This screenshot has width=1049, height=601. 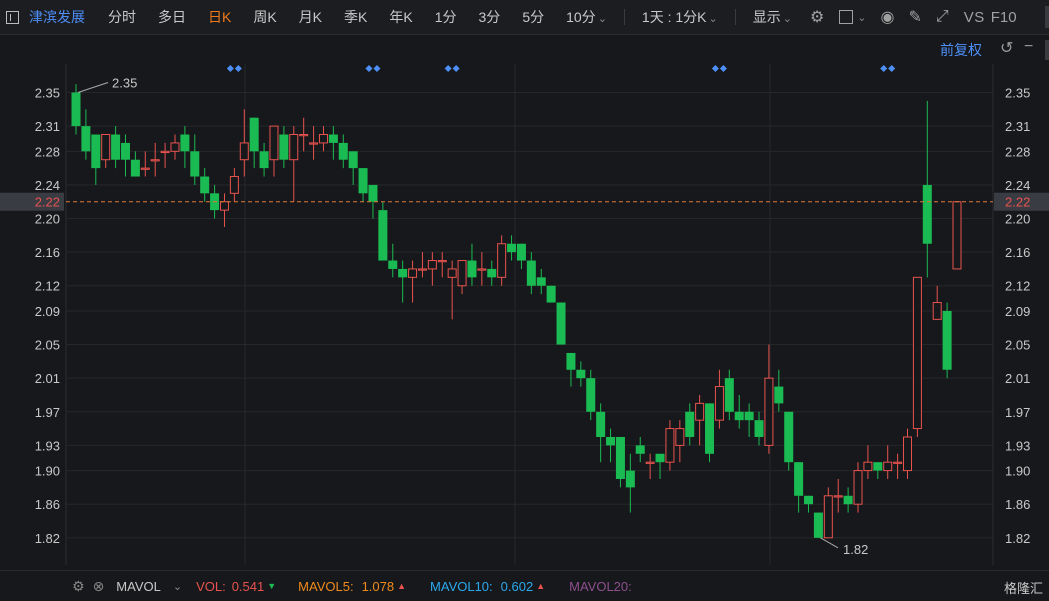 I want to click on chevron-down-icon: ⌄, so click(x=177, y=586).